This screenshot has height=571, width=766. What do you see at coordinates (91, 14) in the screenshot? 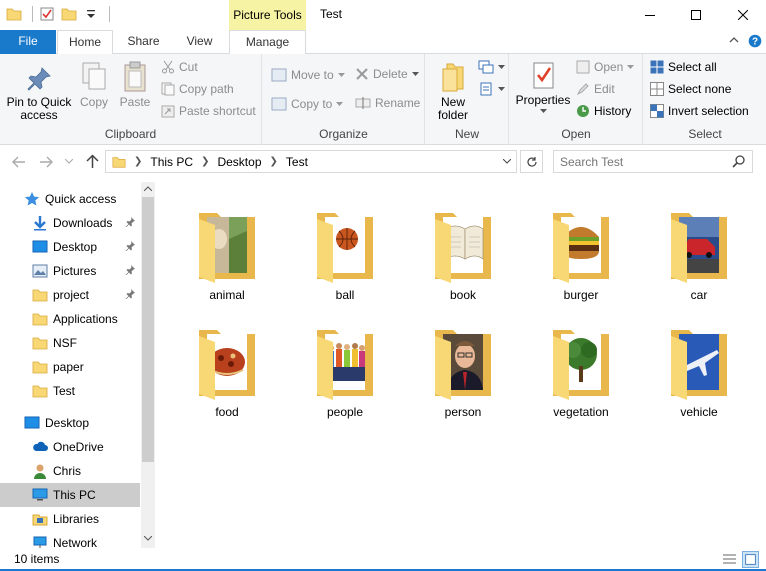
I see `customize-toolbar-icon` at bounding box center [91, 14].